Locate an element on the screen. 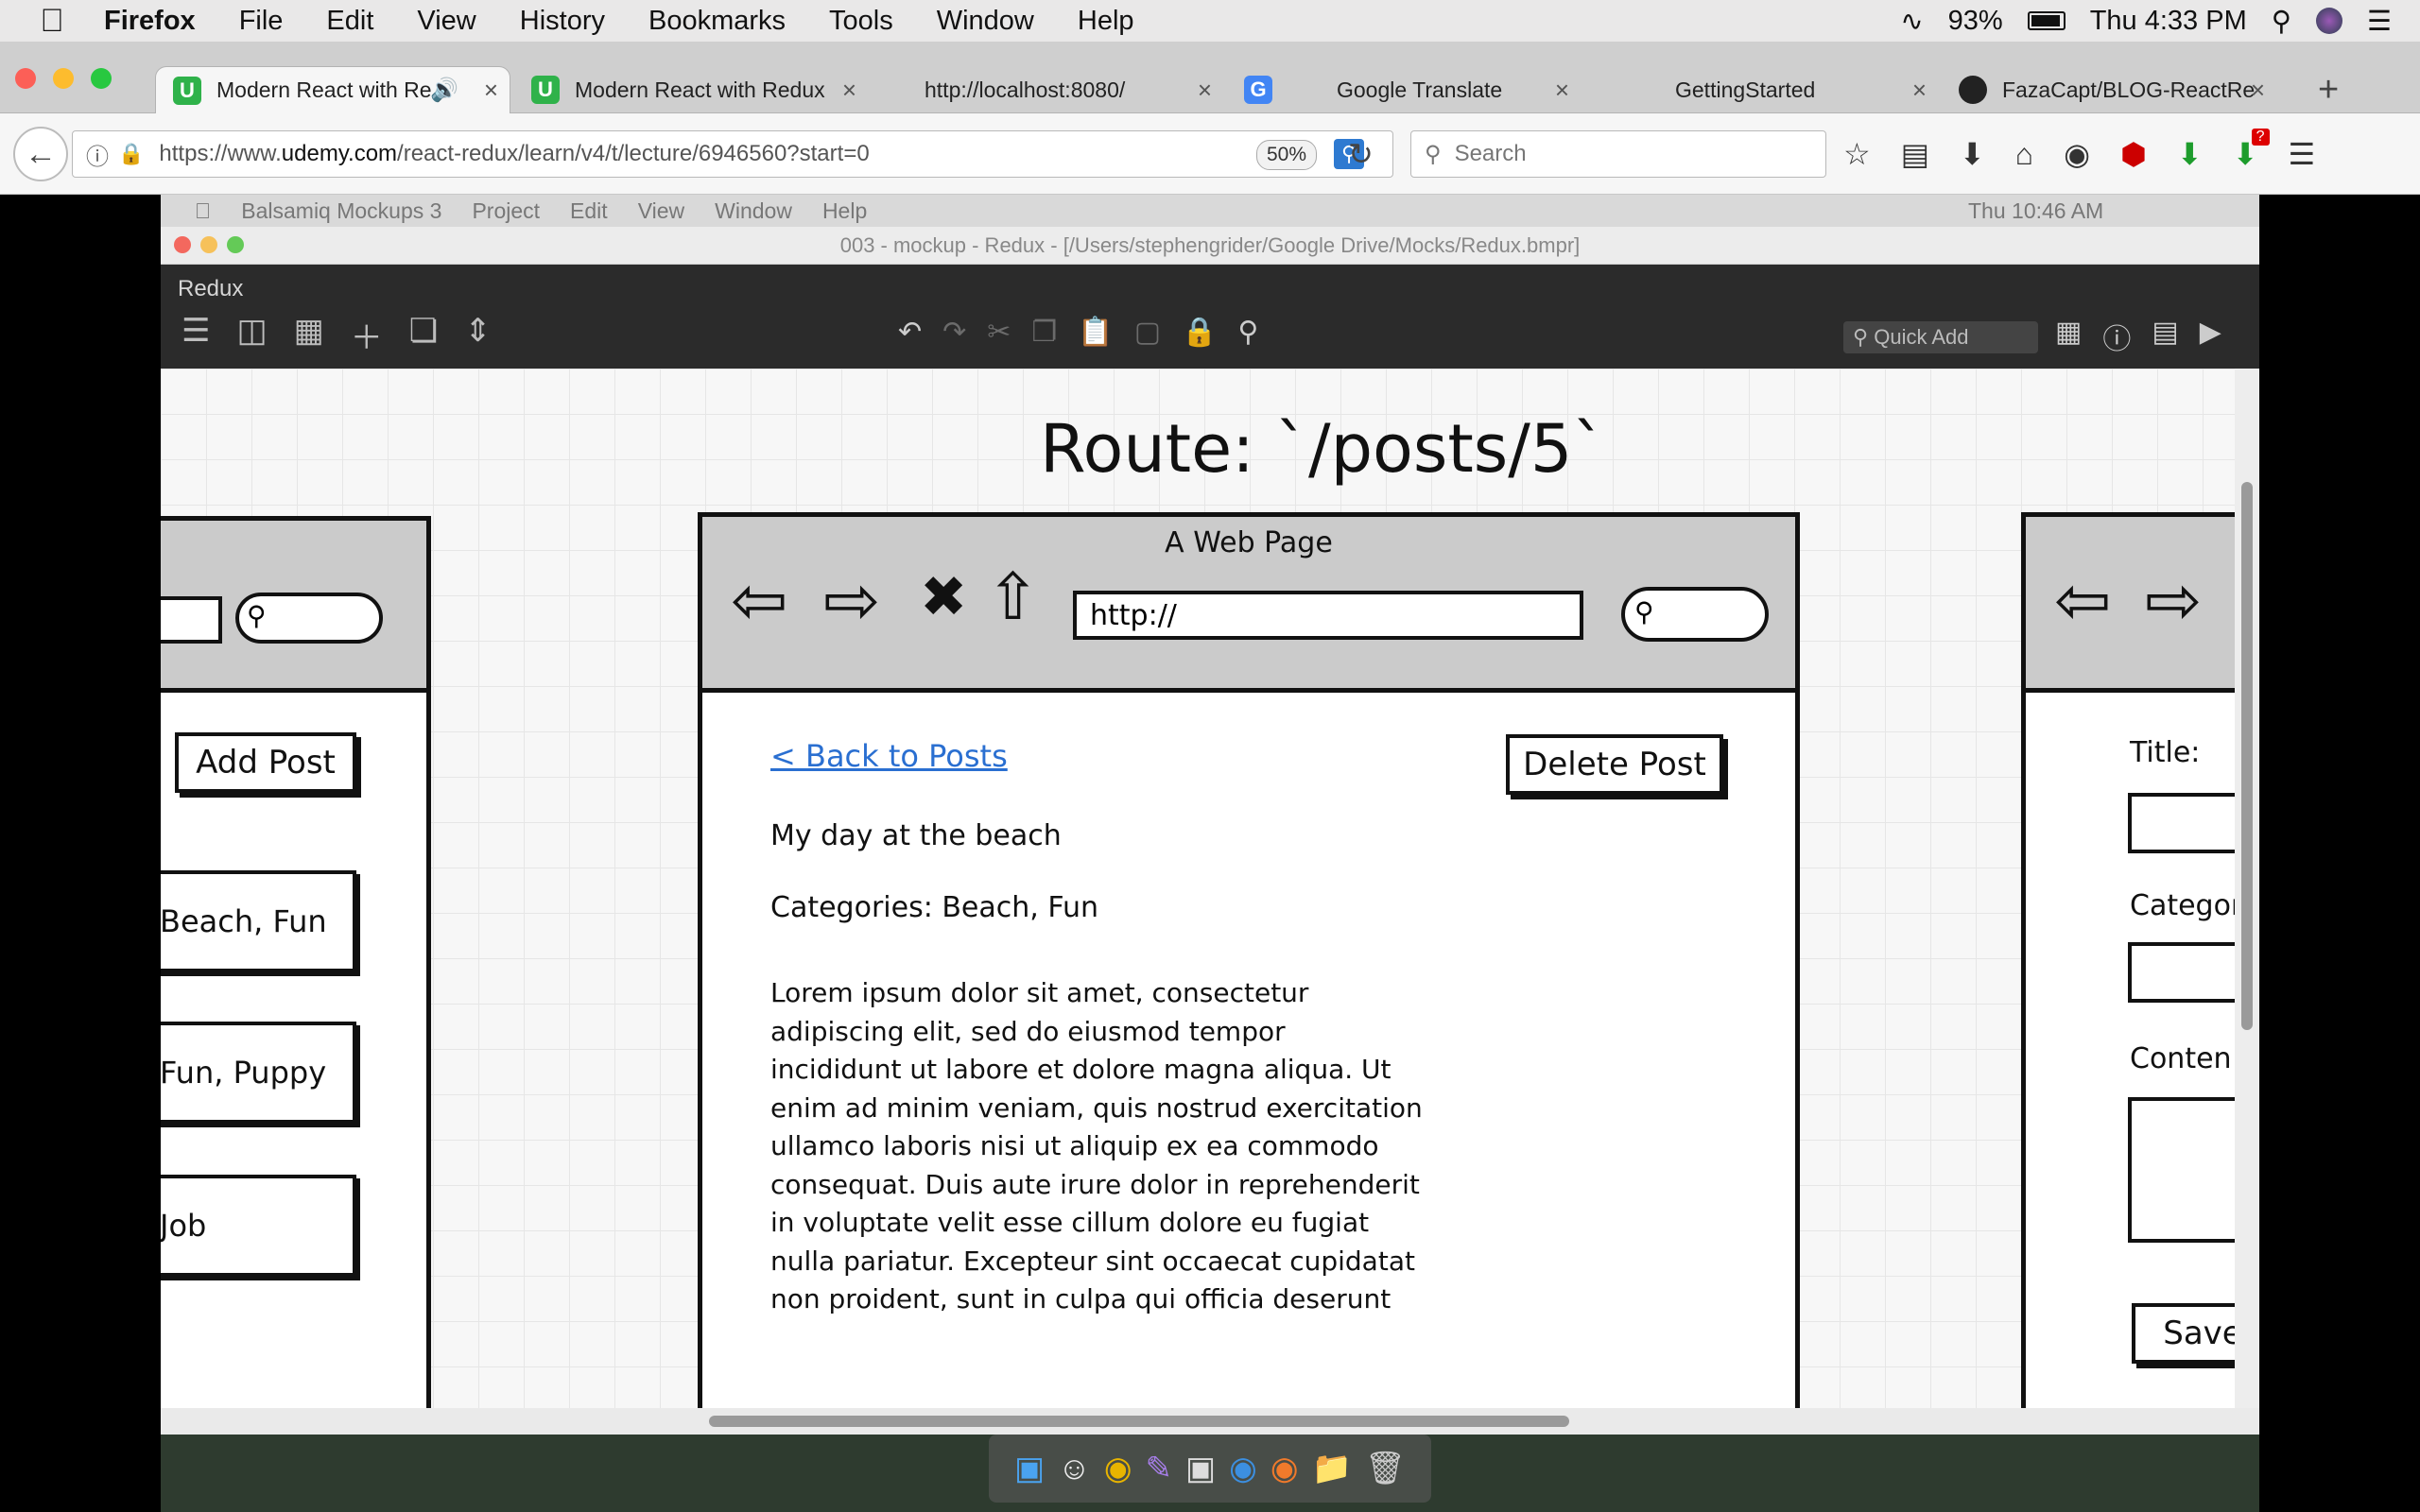 The width and height of the screenshot is (2420, 1512). url-domain: udemy.com is located at coordinates (339, 153).